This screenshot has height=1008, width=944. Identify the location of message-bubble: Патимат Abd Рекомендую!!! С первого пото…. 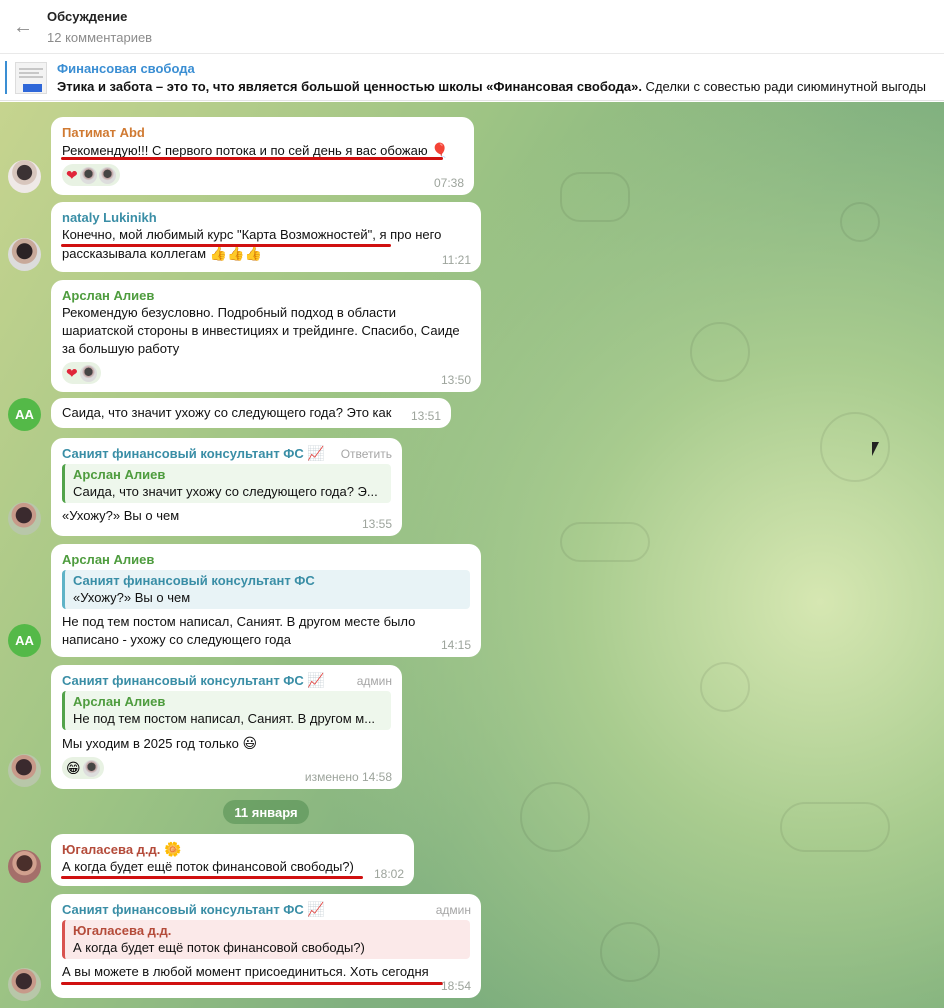
(262, 156).